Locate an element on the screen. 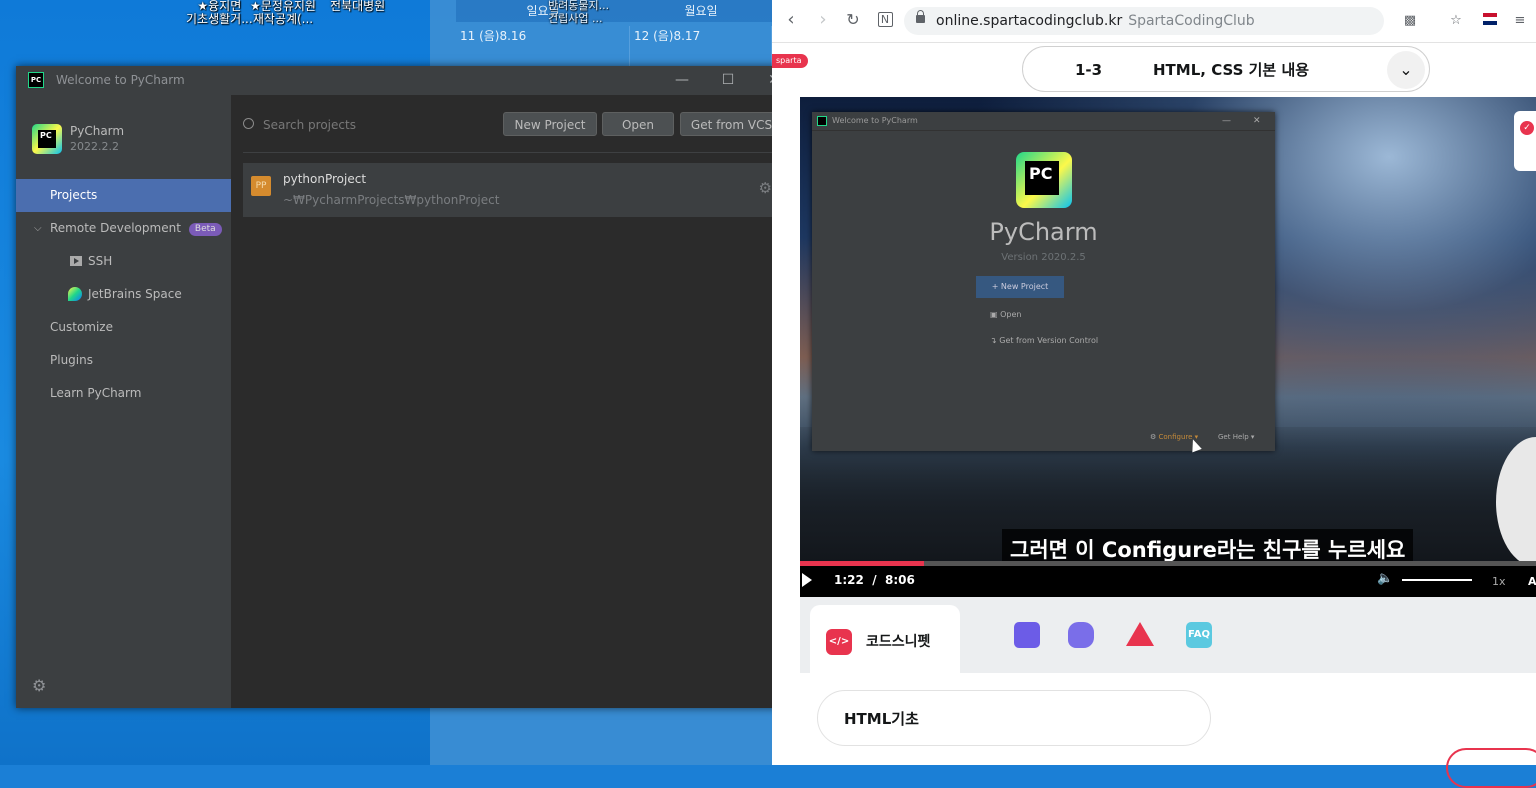  sidebar-item-jetbrains-space: JetBrains Space is located at coordinates (123, 294).